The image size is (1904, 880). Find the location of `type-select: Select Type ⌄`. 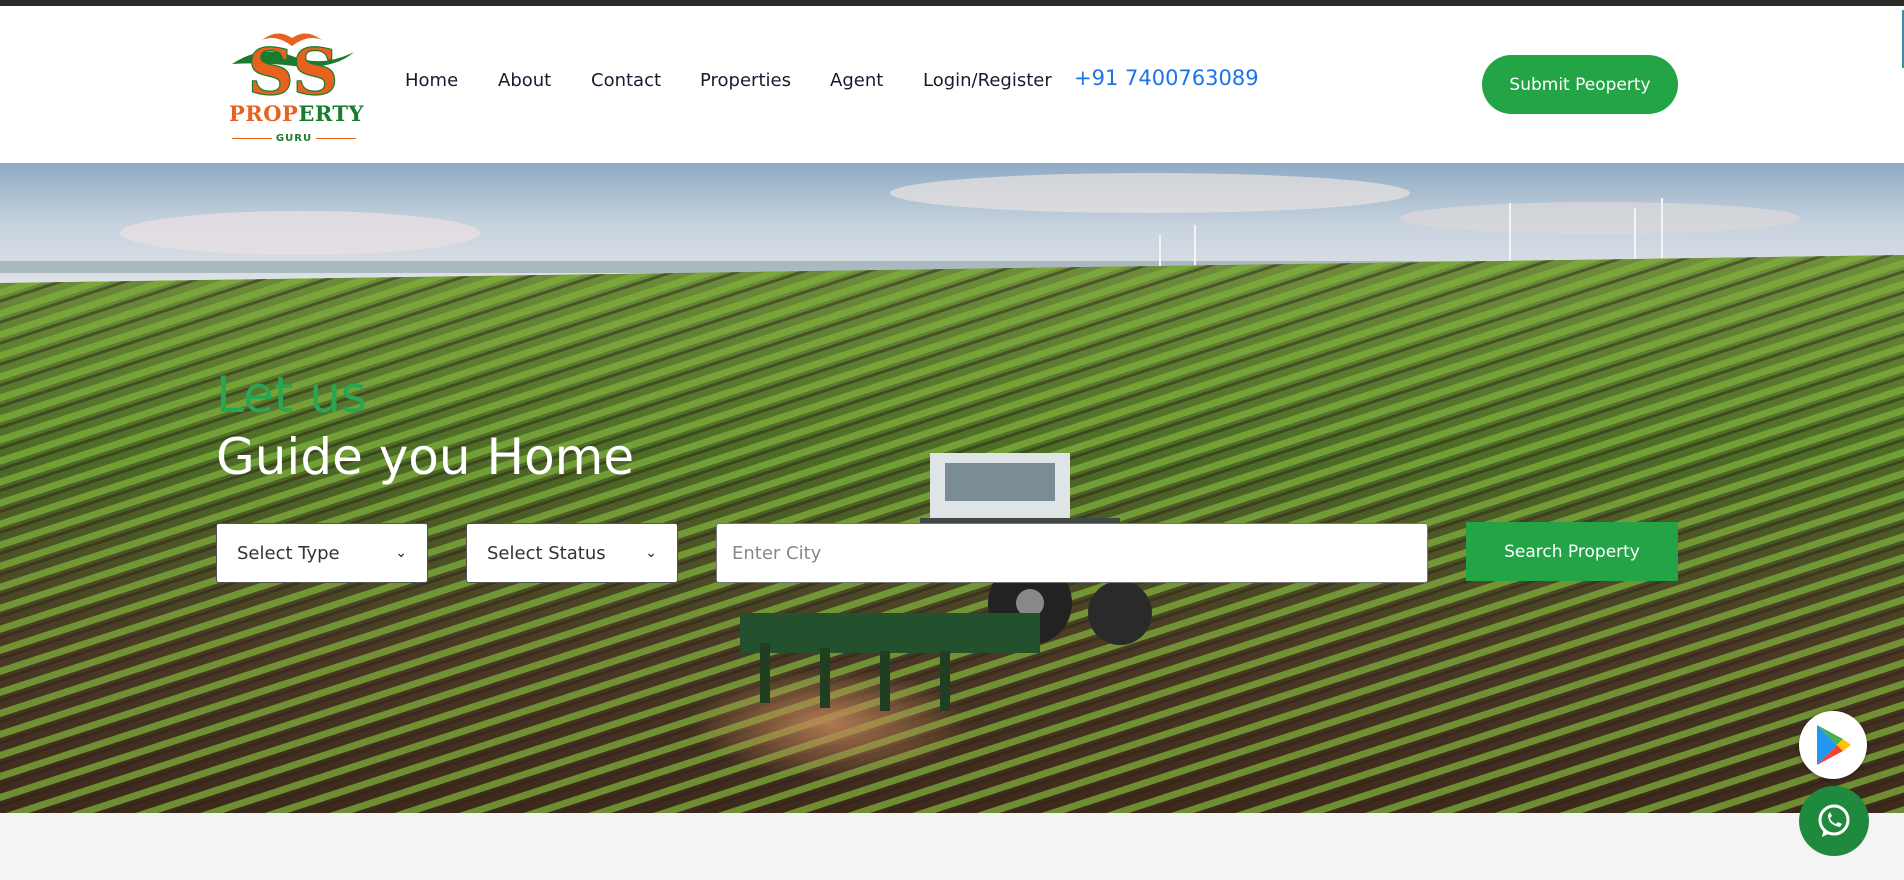

type-select: Select Type ⌄ is located at coordinates (322, 553).